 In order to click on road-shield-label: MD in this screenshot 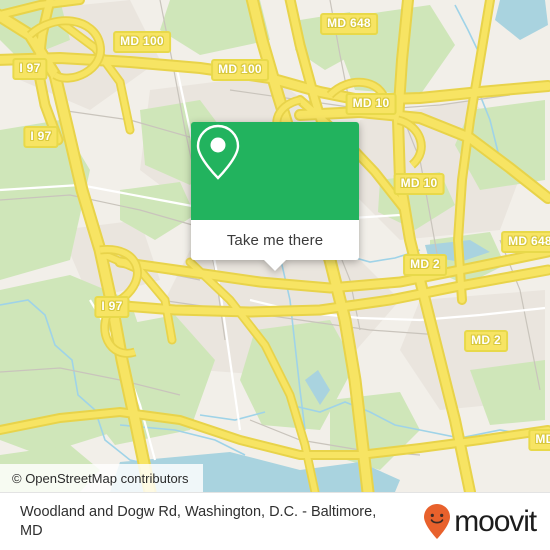, I will do `click(539, 440)`.